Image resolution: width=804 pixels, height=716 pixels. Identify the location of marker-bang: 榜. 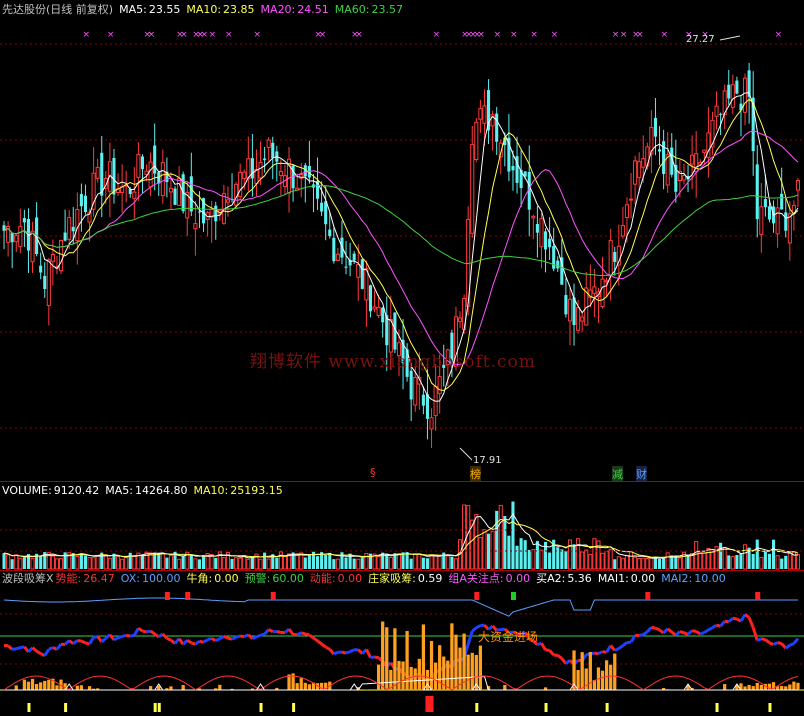
(475, 474).